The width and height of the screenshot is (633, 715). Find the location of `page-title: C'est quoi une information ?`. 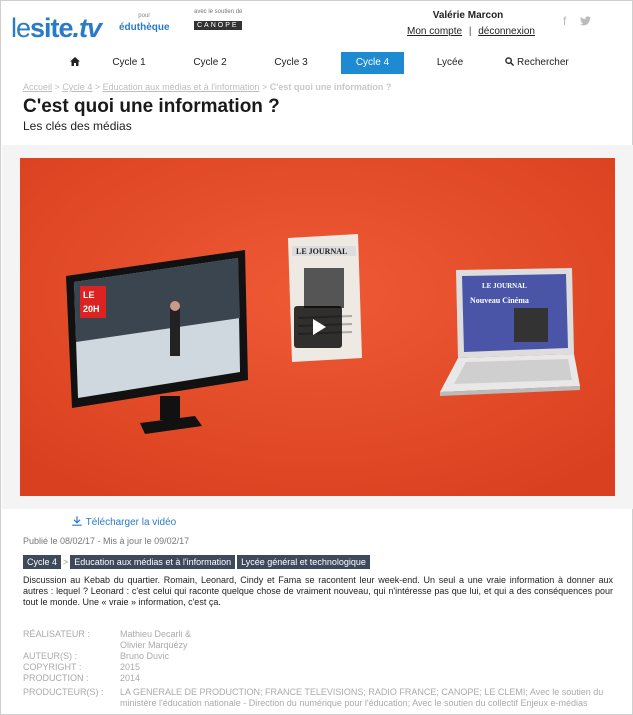

page-title: C'est quoi une information ? is located at coordinates (151, 106).